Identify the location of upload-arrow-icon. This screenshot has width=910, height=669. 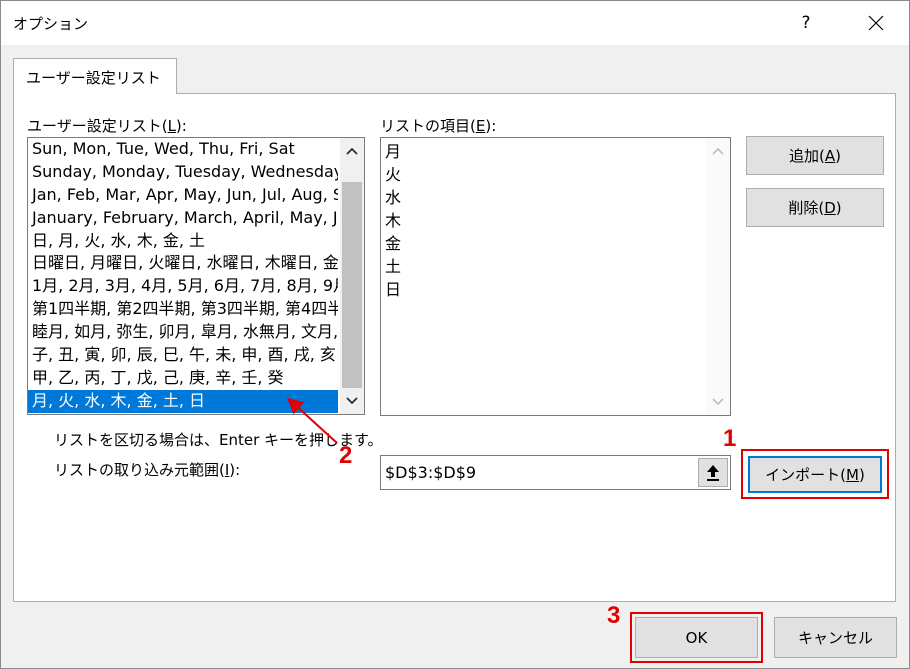
(713, 472).